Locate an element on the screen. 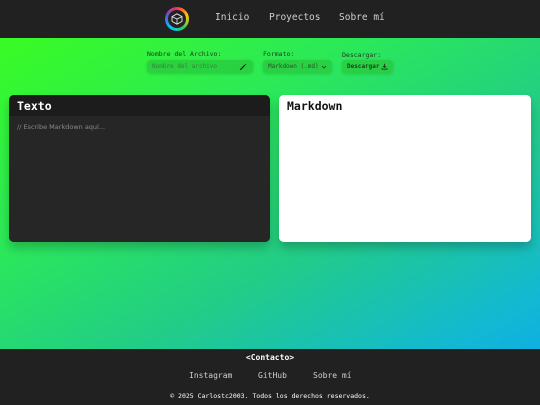  navbar: Inicio Proyectos Sobre mí is located at coordinates (270, 19).